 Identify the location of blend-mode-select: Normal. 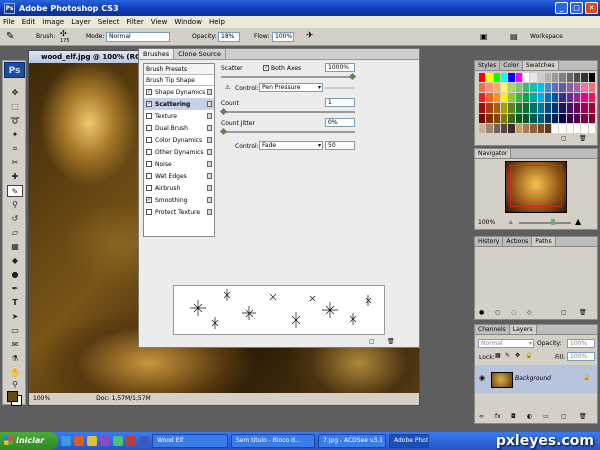
(506, 343).